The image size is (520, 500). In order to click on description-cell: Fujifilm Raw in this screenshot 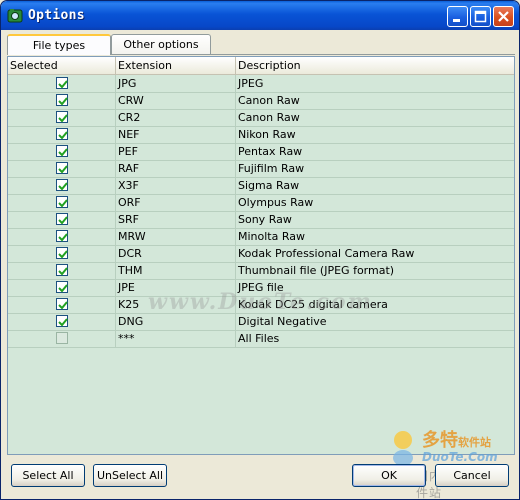, I will do `click(271, 168)`.